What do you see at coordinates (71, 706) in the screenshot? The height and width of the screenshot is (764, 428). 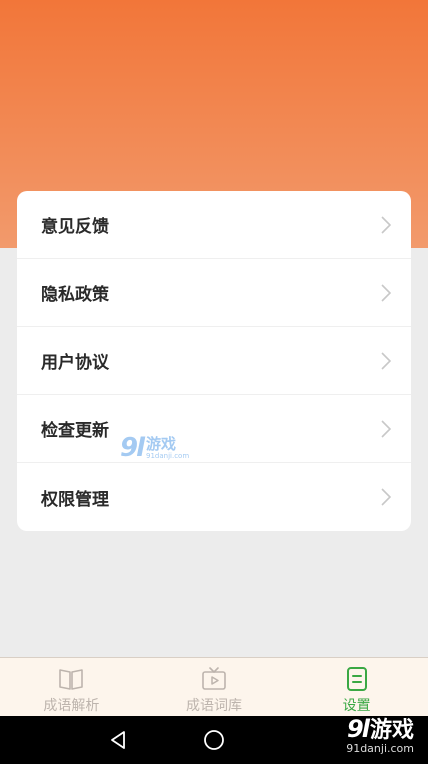 I see `tab-label: 成语解析` at bounding box center [71, 706].